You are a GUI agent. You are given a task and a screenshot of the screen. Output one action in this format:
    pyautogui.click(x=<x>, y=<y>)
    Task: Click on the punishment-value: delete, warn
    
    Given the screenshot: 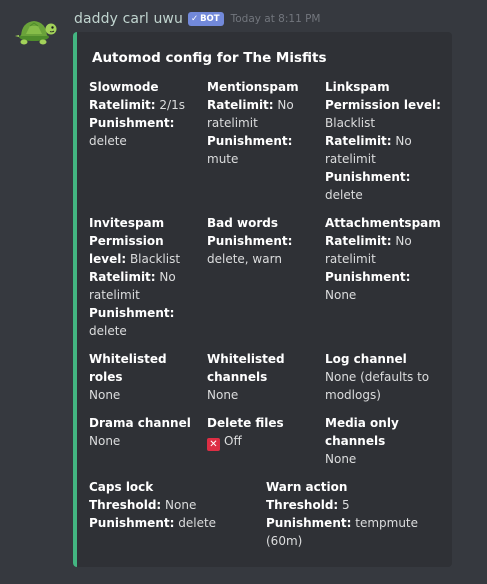 What is the action you would take?
    pyautogui.click(x=244, y=259)
    